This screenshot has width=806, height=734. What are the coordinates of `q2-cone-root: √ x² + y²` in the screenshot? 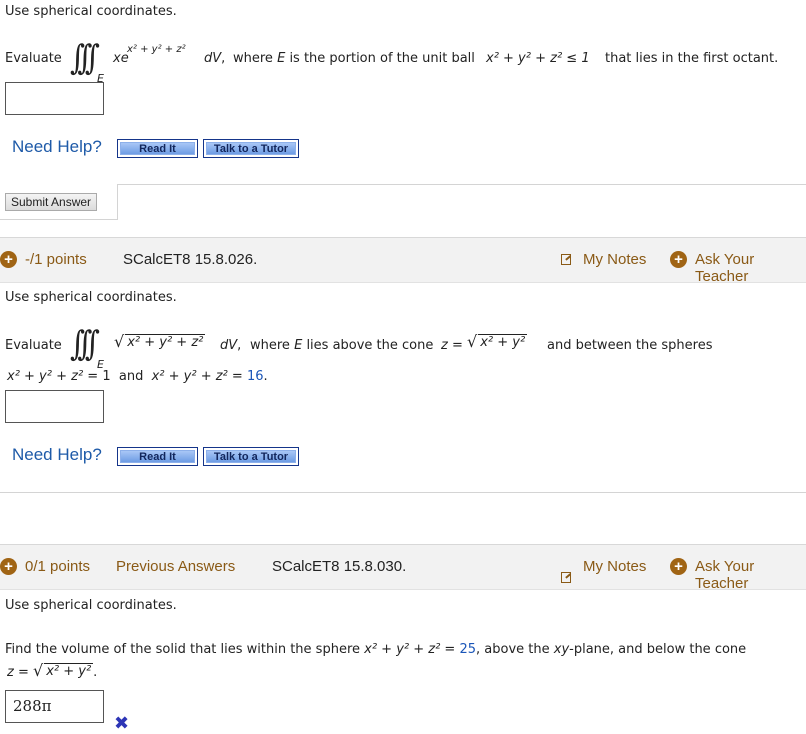 It's located at (497, 341).